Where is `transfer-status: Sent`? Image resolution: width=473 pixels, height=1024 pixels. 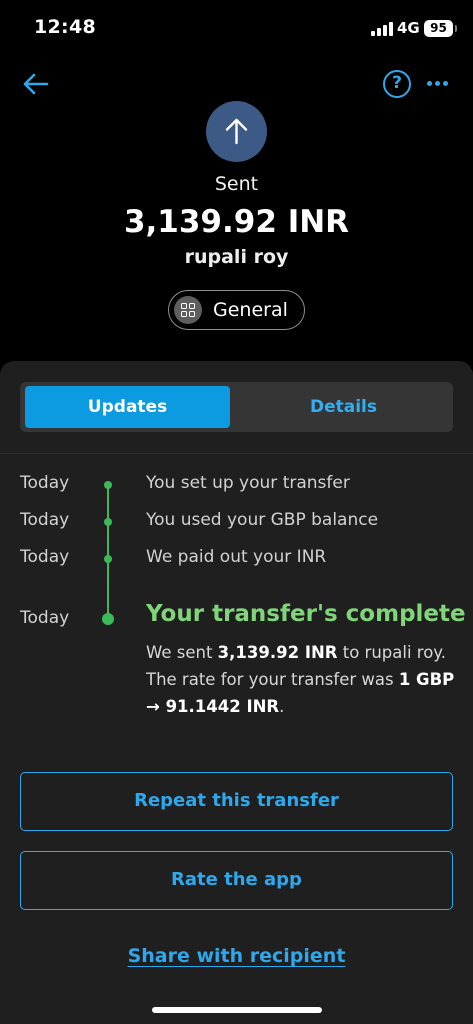 transfer-status: Sent is located at coordinates (236, 184).